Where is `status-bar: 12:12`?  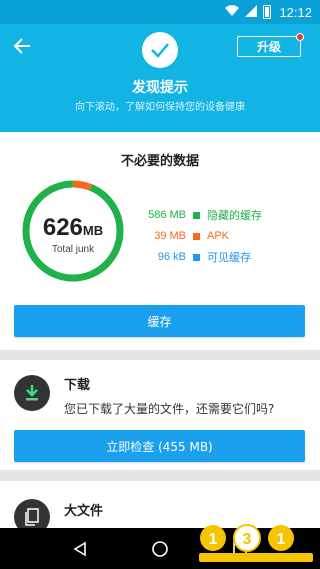
status-bar: 12:12 is located at coordinates (160, 12).